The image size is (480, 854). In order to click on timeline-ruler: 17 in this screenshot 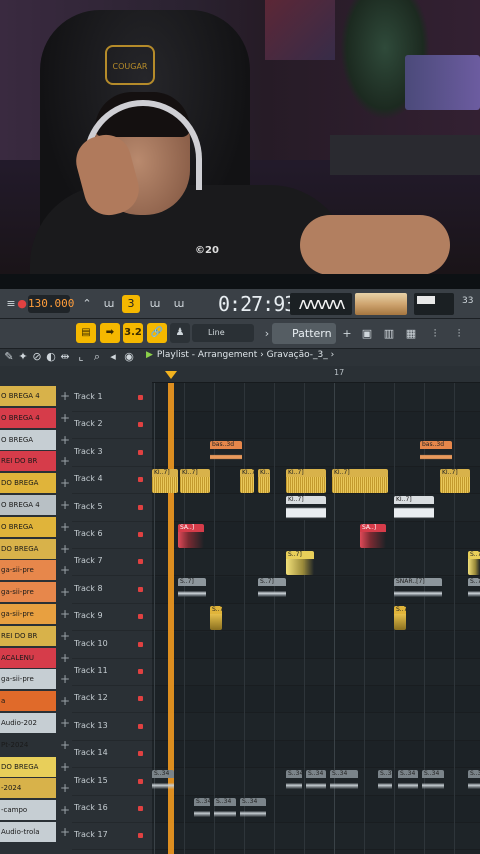, I will do `click(316, 374)`.